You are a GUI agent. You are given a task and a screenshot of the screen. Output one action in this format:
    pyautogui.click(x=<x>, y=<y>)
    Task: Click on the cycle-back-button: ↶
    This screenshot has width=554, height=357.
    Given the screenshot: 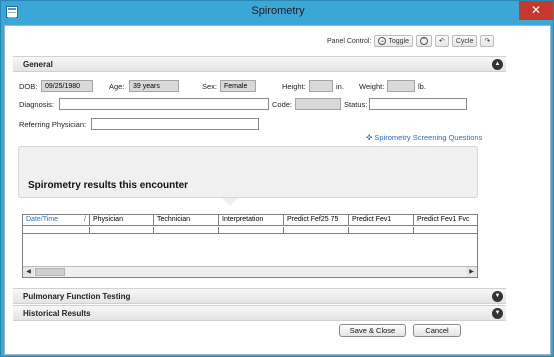 What is the action you would take?
    pyautogui.click(x=442, y=41)
    